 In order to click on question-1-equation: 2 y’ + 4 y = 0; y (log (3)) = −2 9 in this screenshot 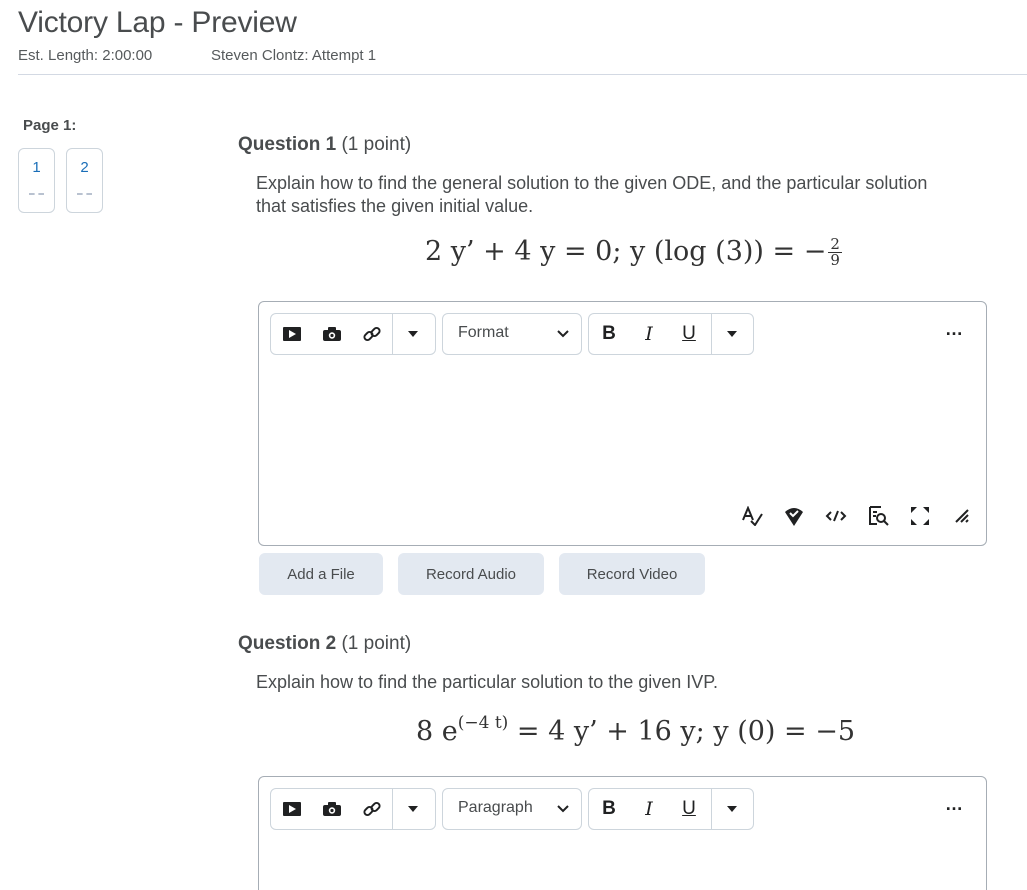, I will do `click(633, 252)`.